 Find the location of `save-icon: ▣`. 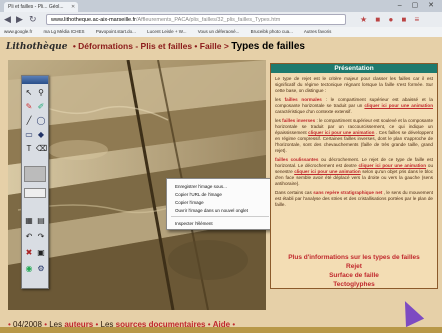

save-icon: ▣ is located at coordinates (41, 253).